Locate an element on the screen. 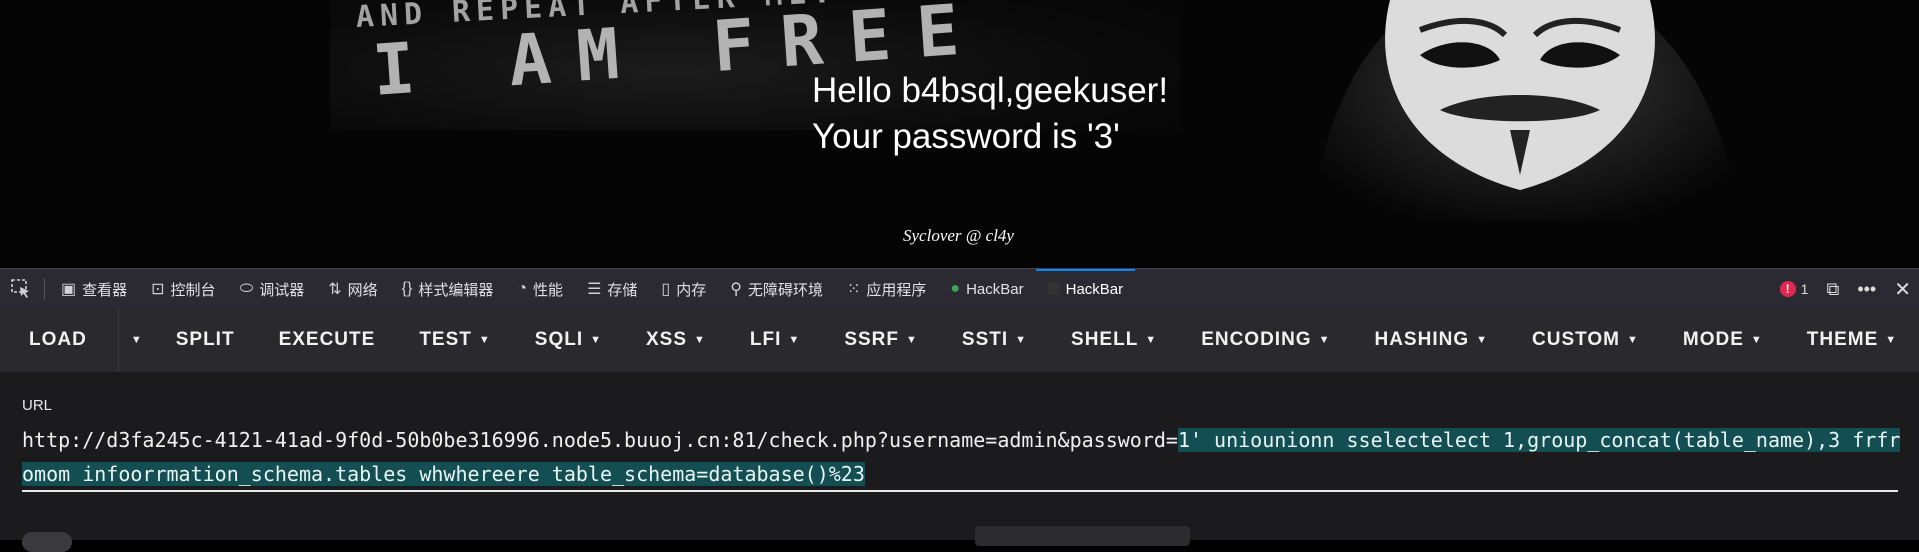 Image resolution: width=1919 pixels, height=552 pixels. ssrf-menu-button: SSRF ▼ is located at coordinates (881, 340).